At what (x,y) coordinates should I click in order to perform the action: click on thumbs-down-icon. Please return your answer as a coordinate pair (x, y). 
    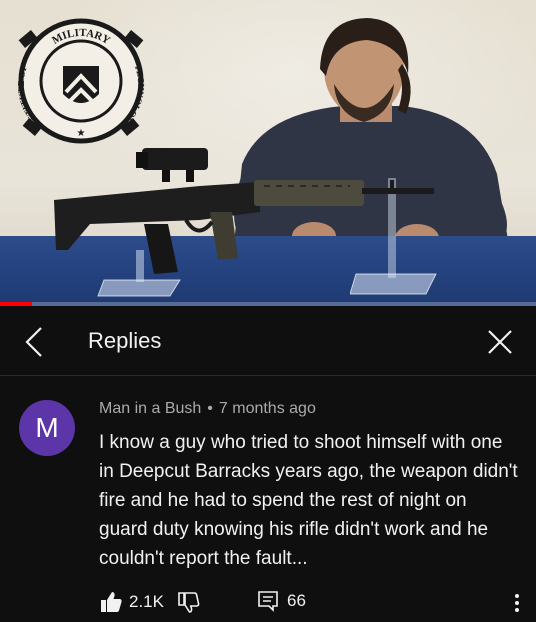
    Looking at the image, I should click on (189, 602).